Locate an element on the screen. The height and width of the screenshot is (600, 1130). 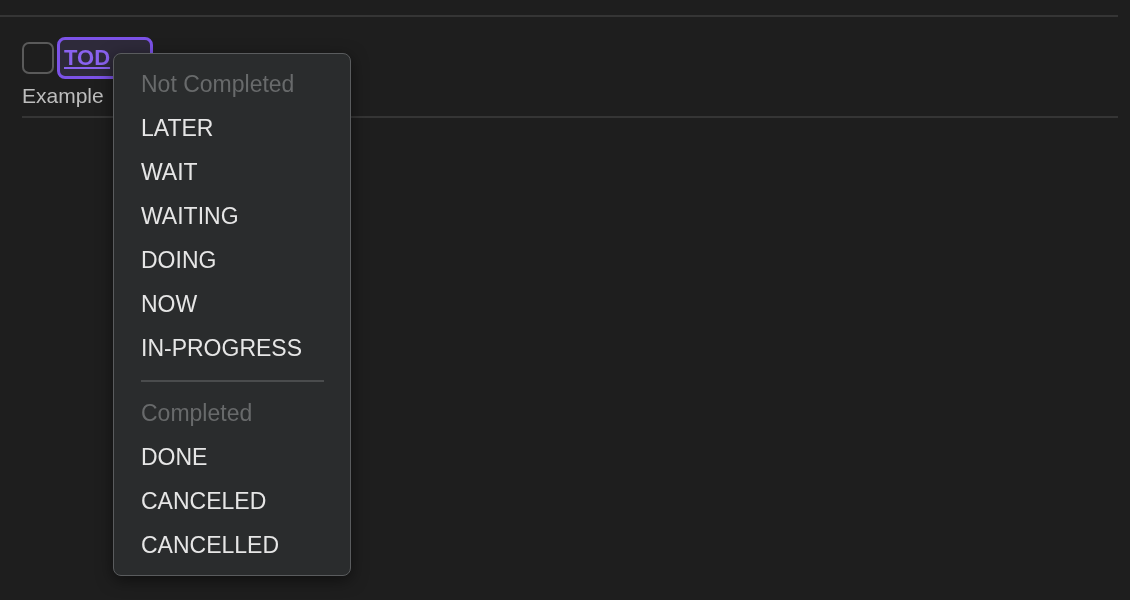
menu-item: WAIT is located at coordinates (169, 172).